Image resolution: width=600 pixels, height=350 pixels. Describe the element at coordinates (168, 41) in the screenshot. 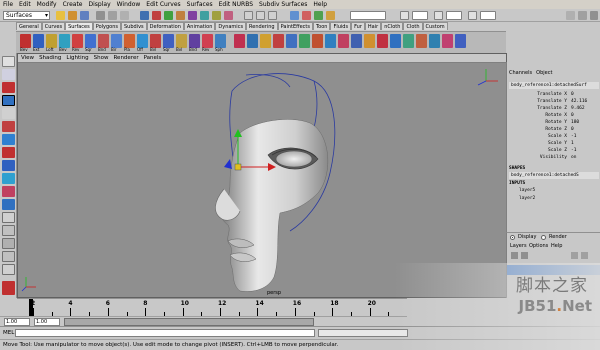

I see `extrude-icon` at that location.